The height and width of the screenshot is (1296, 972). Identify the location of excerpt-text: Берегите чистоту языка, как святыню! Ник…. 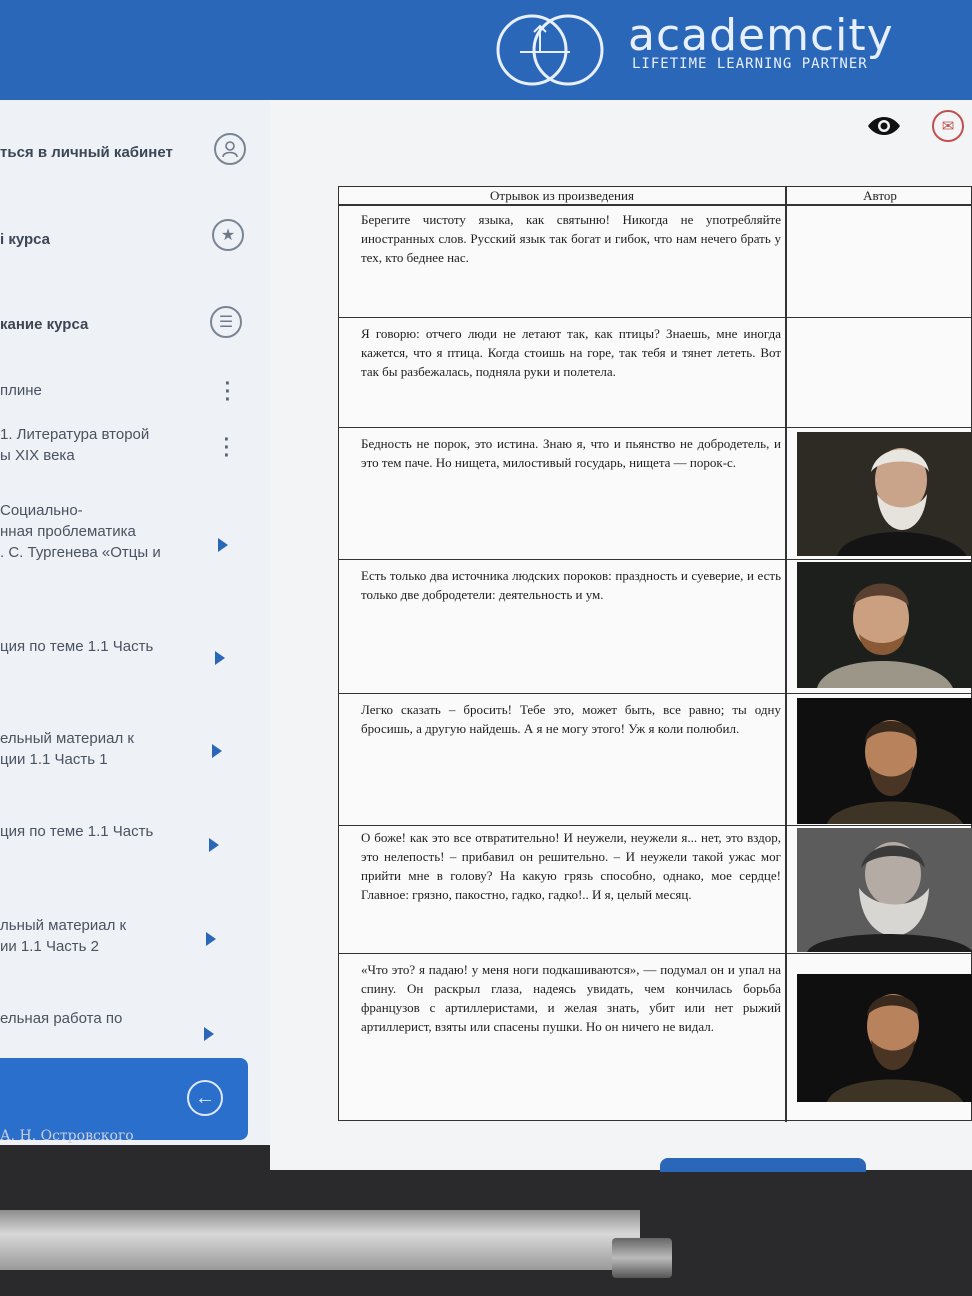
(571, 238).